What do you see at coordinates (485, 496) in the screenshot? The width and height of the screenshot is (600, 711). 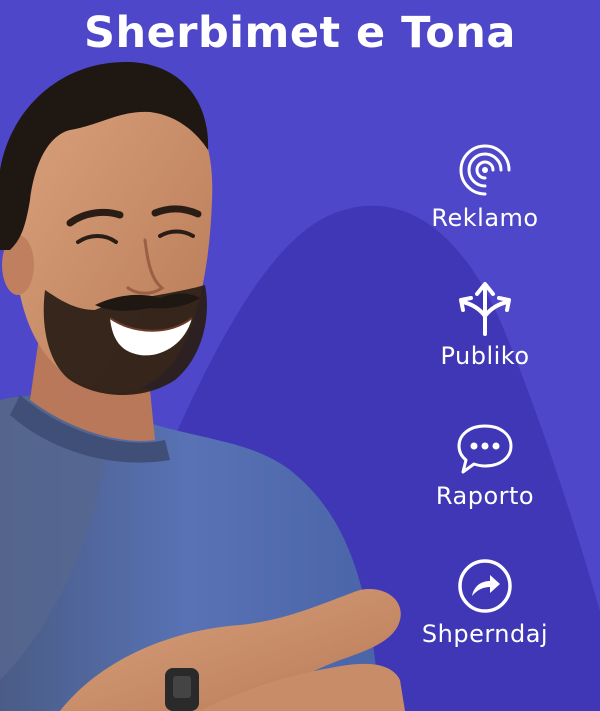 I see `service-label: Raporto` at bounding box center [485, 496].